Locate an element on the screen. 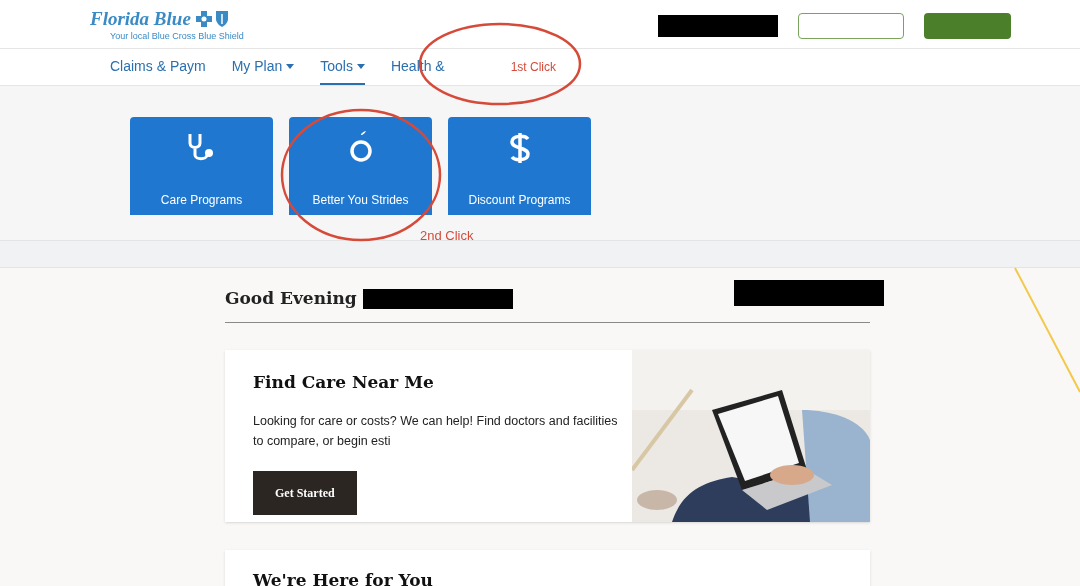 The image size is (1080, 586). nav-tab: My Plan is located at coordinates (263, 67).